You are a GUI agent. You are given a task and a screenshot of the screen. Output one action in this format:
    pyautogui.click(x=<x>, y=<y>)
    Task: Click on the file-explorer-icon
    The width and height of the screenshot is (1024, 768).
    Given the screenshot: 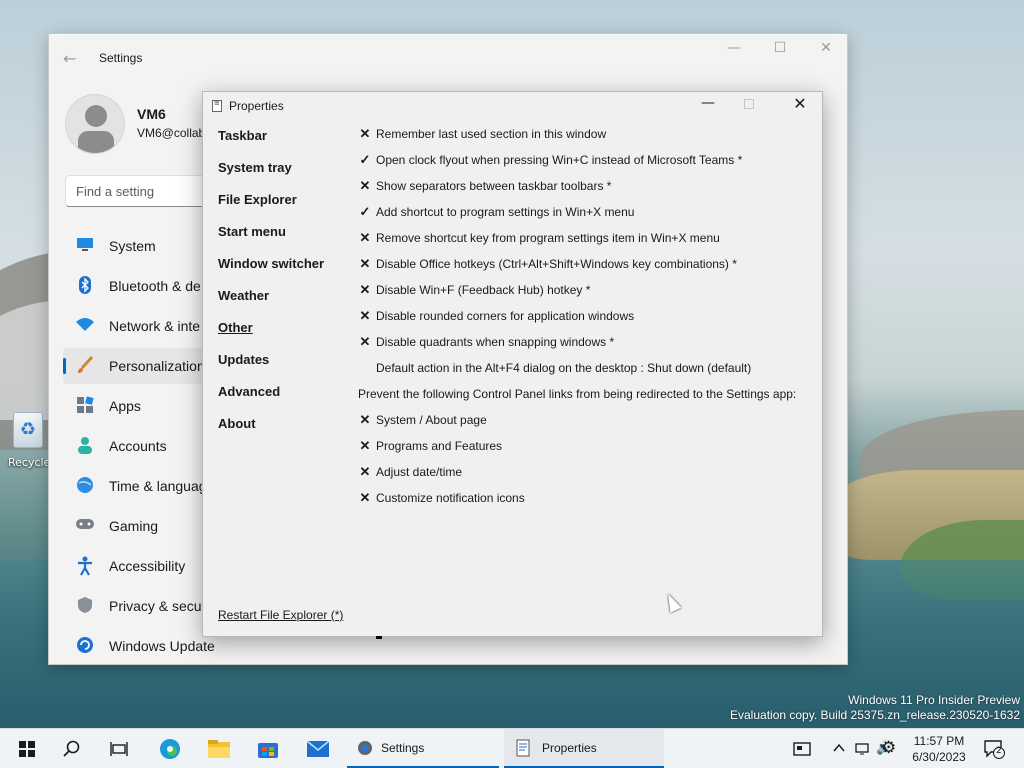 What is the action you would take?
    pyautogui.click(x=219, y=748)
    